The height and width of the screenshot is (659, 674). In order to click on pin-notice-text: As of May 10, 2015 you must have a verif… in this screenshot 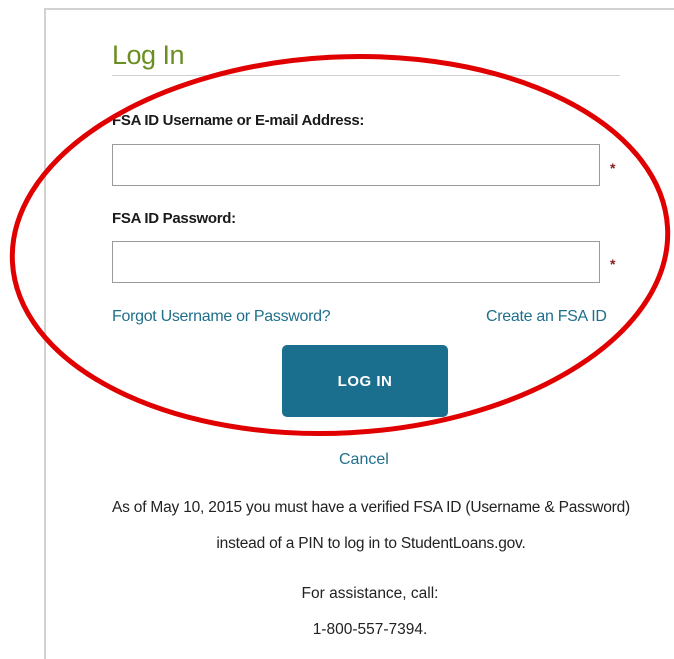, I will do `click(371, 525)`.